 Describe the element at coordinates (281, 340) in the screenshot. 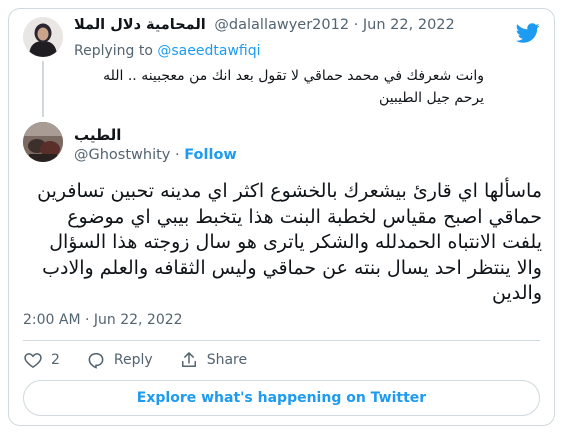

I see `divider` at that location.